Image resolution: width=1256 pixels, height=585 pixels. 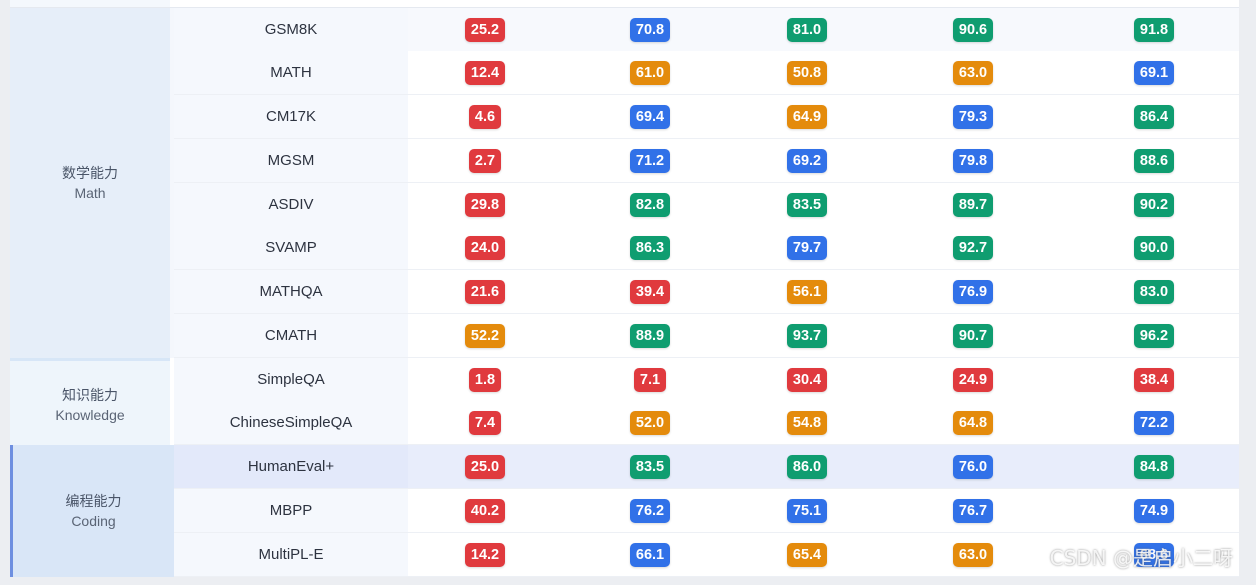 I want to click on score-badge: 82.8, so click(x=650, y=204).